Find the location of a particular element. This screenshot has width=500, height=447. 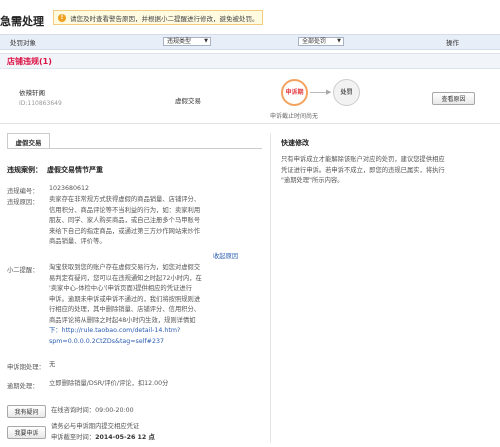

table-header: 处罚对象 违规类型 ▼ 全部处罚 ▼ 操作 is located at coordinates (250, 42).